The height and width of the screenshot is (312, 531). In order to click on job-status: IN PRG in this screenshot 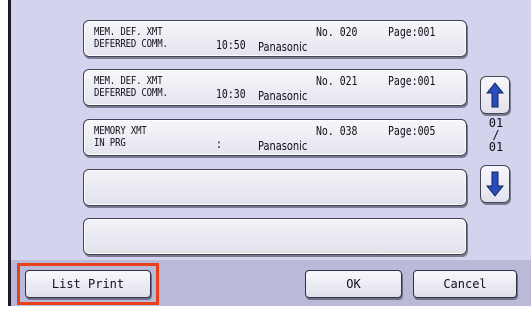, I will do `click(110, 142)`.